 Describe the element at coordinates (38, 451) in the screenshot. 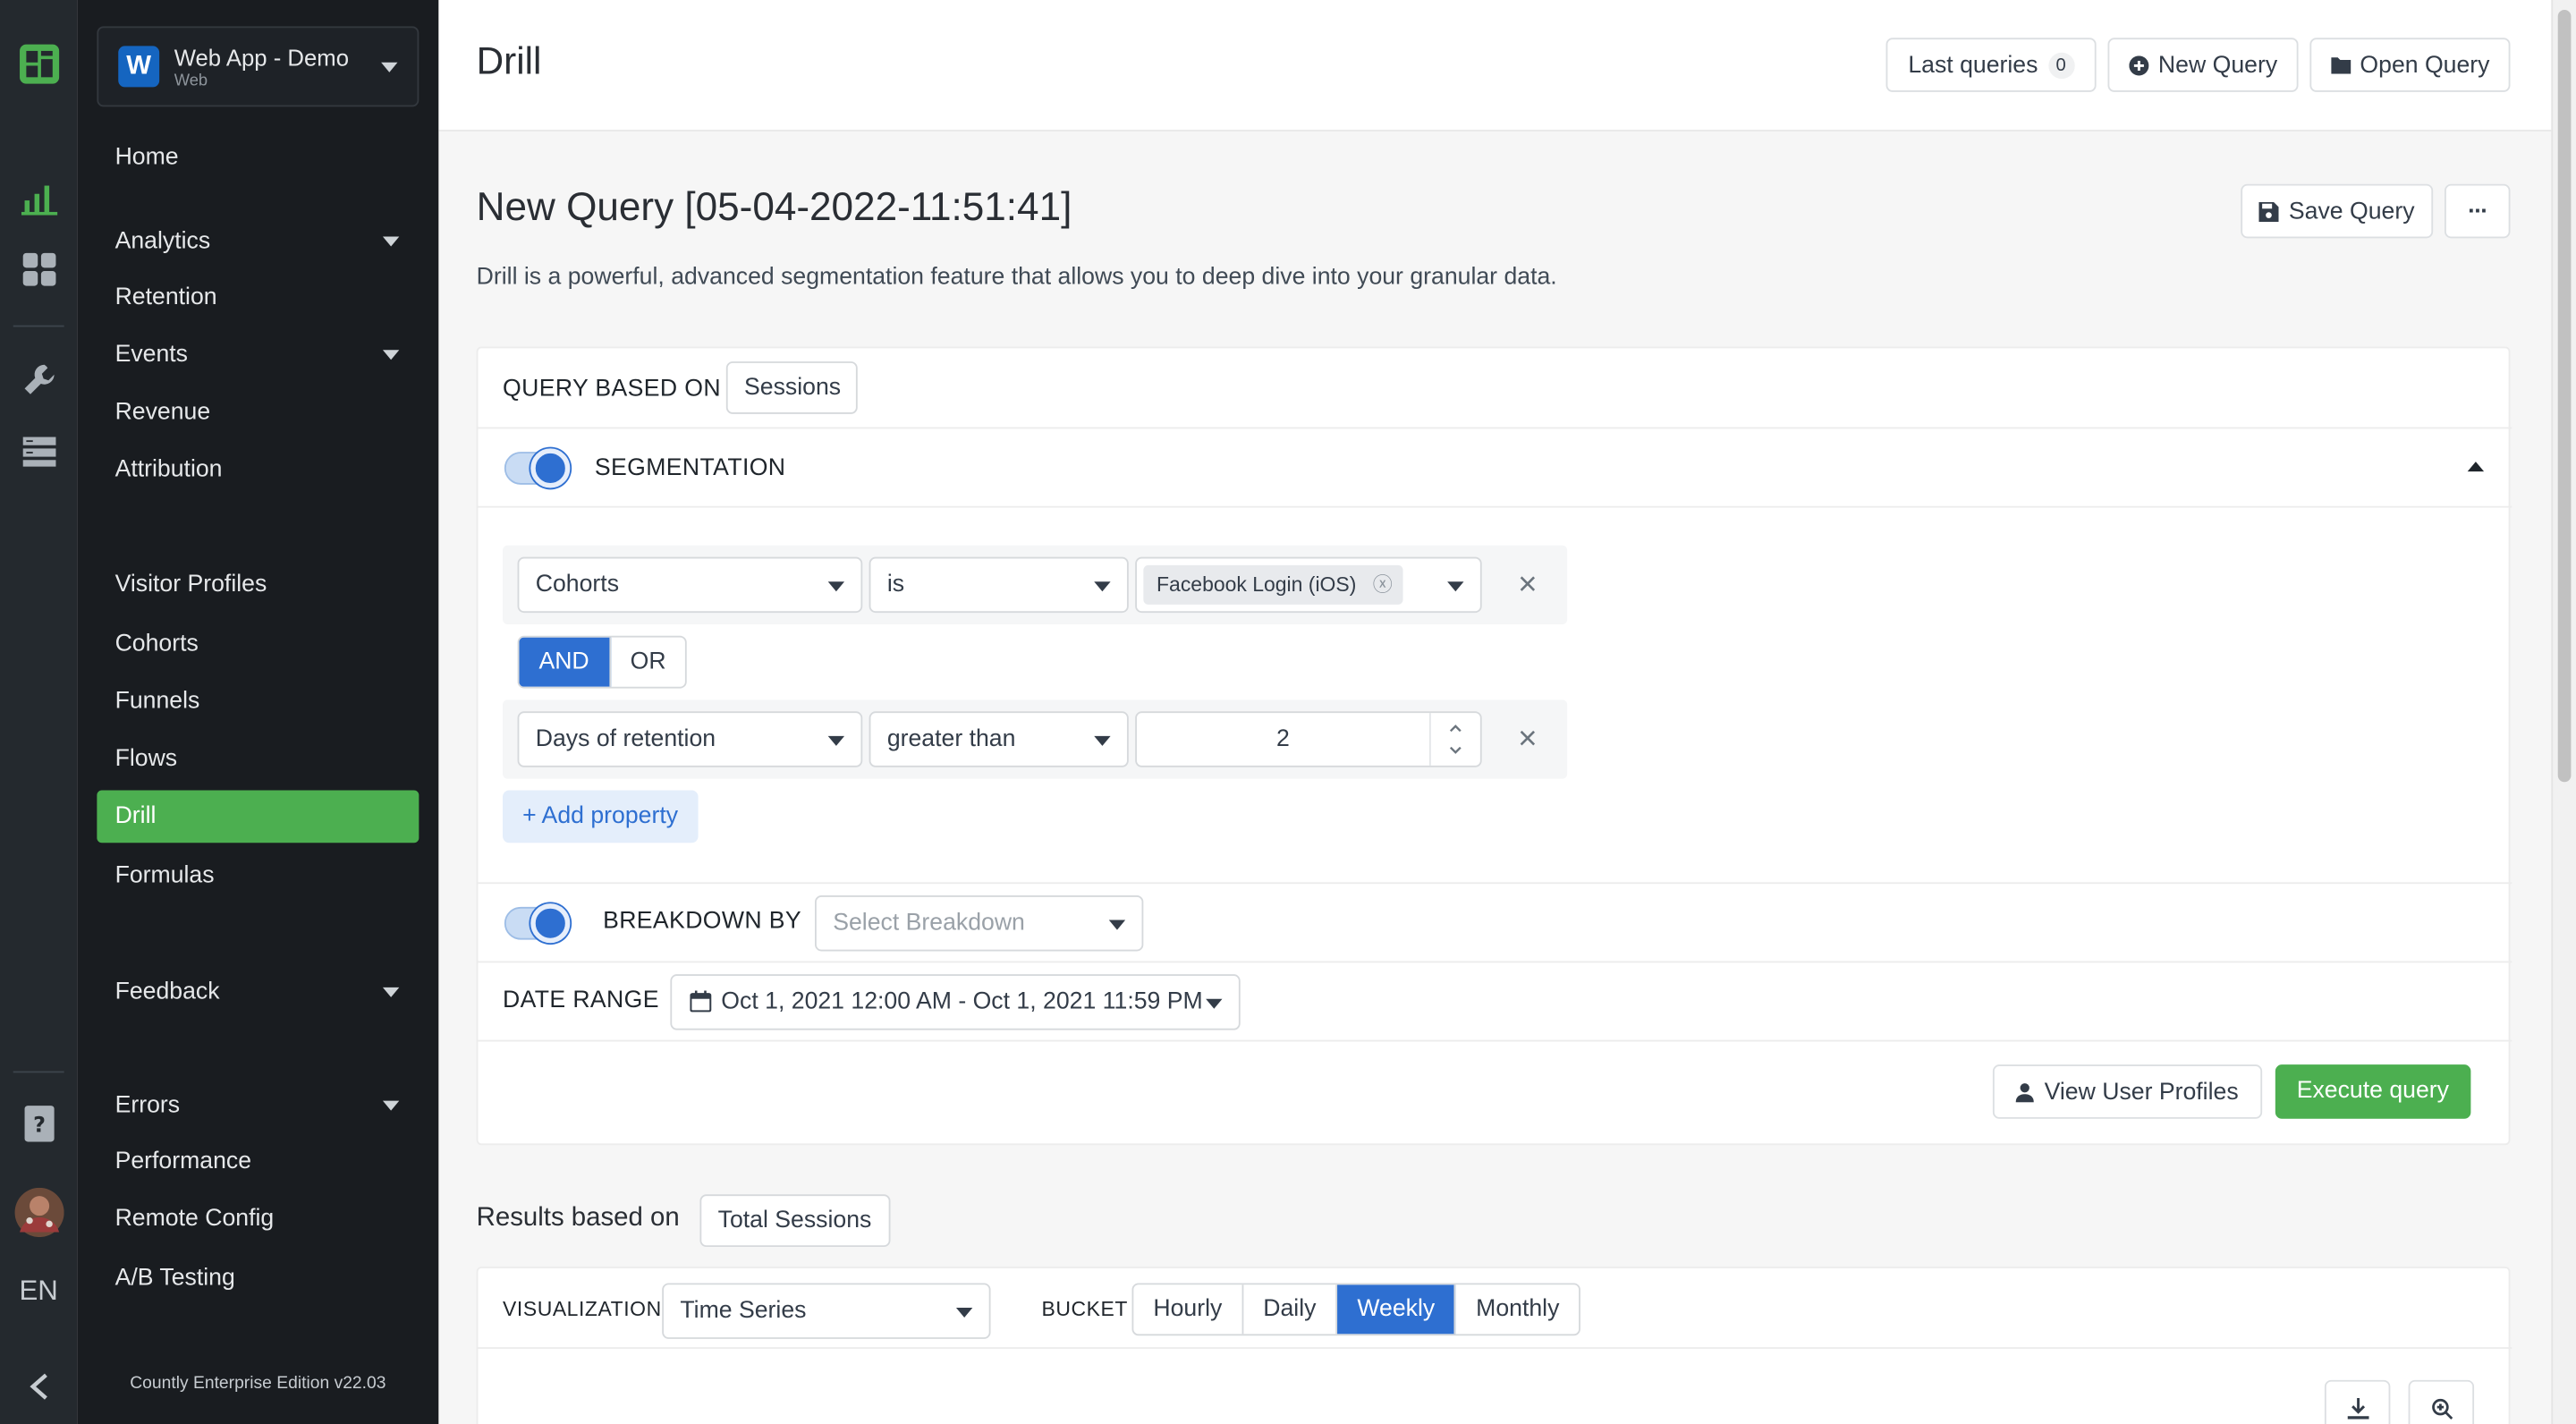

I see `data-storage-icon` at that location.